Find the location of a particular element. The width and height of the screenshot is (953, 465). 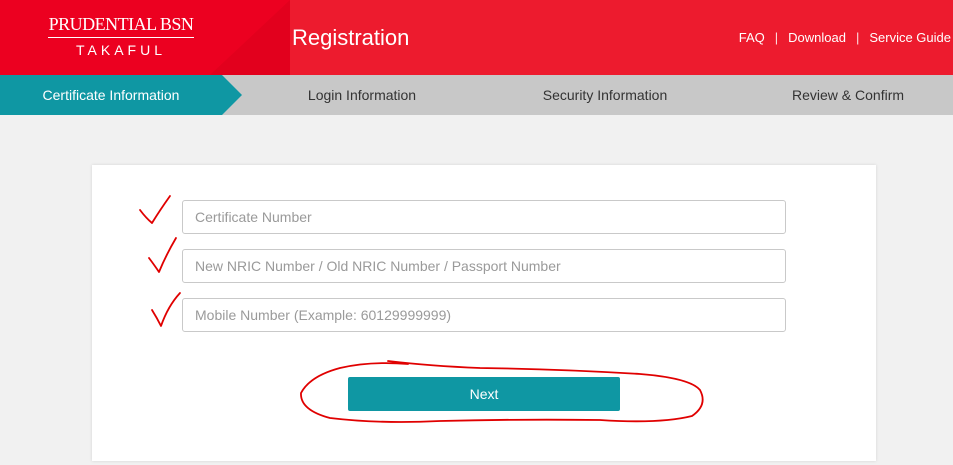

nric-passport-input is located at coordinates (484, 266).